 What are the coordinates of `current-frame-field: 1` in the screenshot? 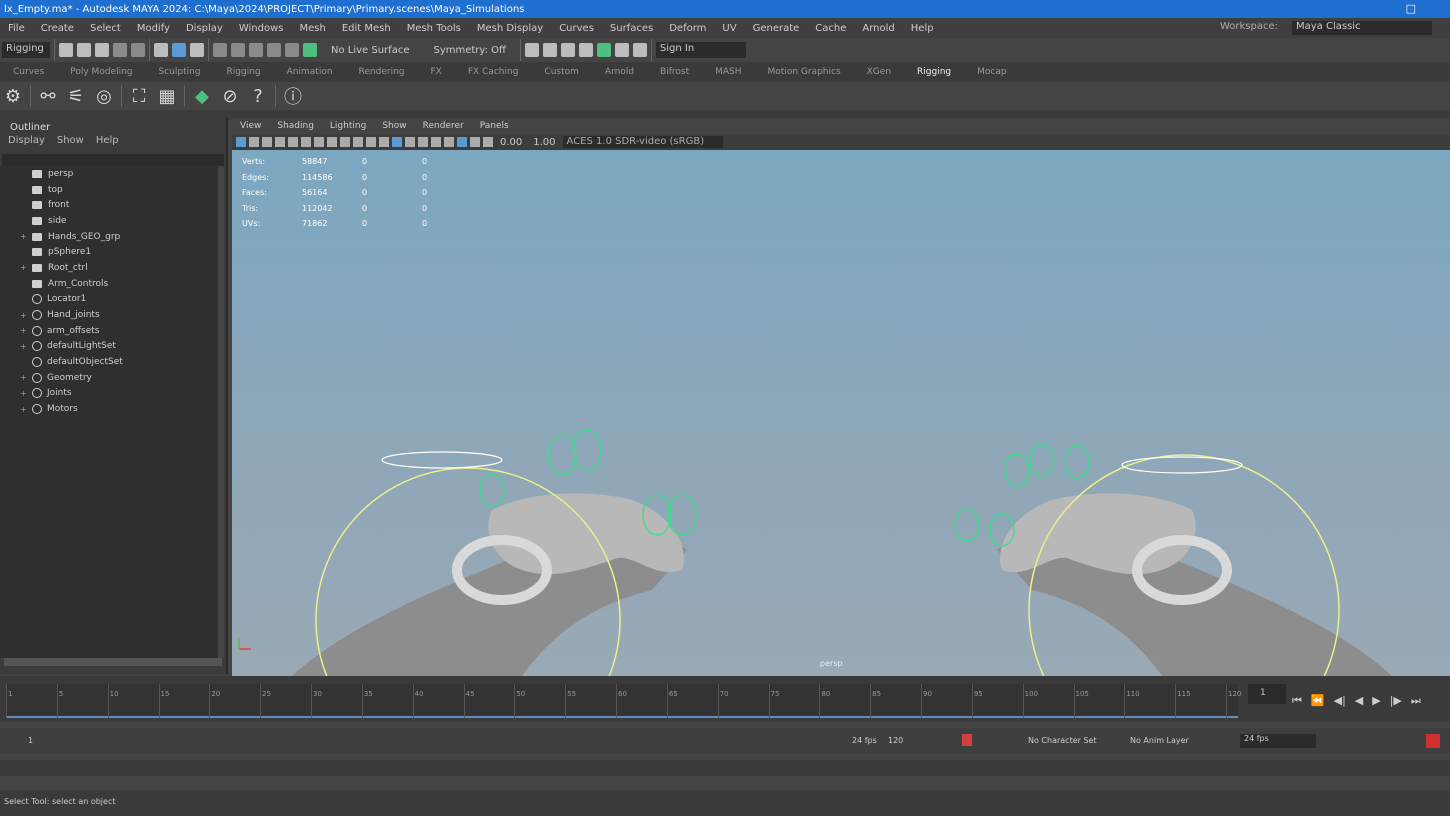 It's located at (1267, 694).